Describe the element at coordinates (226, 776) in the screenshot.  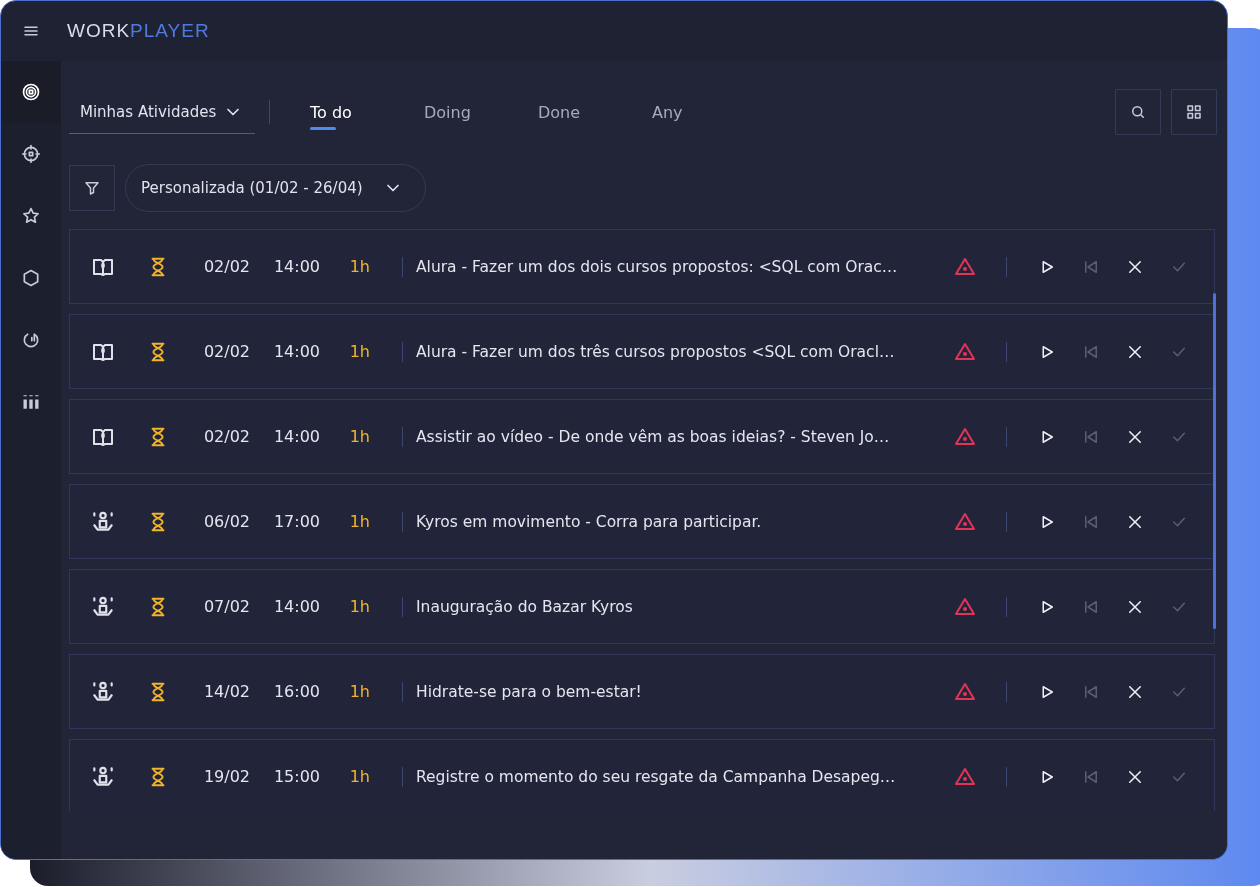
I see `activity-date: 19/02` at that location.